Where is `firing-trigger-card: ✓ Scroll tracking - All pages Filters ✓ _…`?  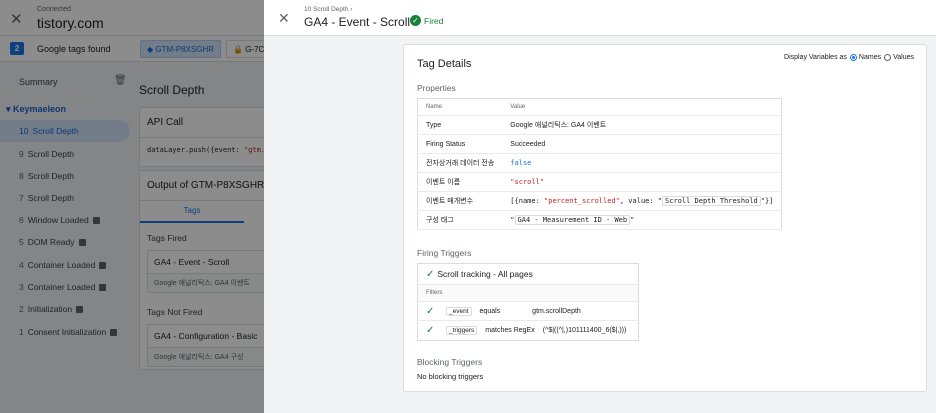
firing-trigger-card: ✓ Scroll tracking - All pages Filters ✓ _… is located at coordinates (528, 302).